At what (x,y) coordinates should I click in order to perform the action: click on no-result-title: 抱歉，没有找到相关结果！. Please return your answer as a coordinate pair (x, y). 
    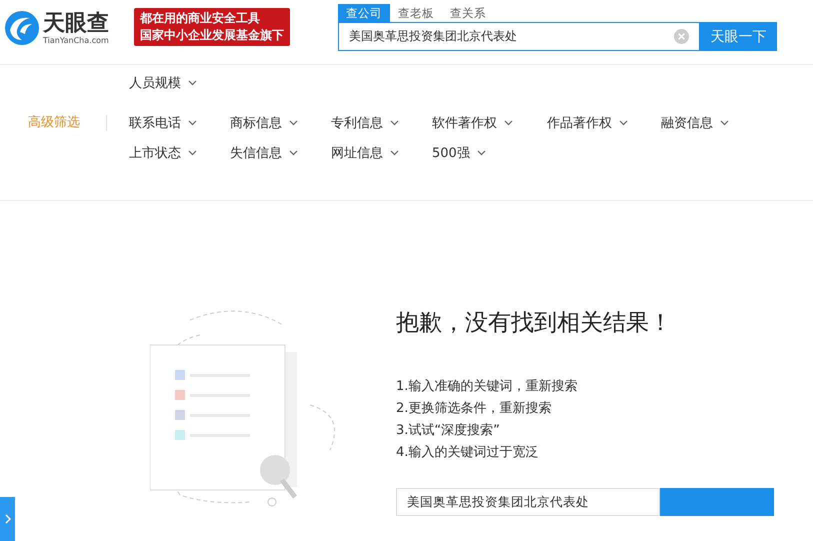
    Looking at the image, I should click on (534, 323).